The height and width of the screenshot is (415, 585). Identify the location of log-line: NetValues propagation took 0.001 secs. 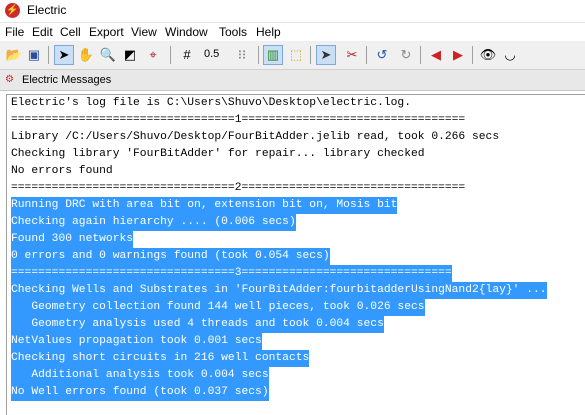
(136, 341).